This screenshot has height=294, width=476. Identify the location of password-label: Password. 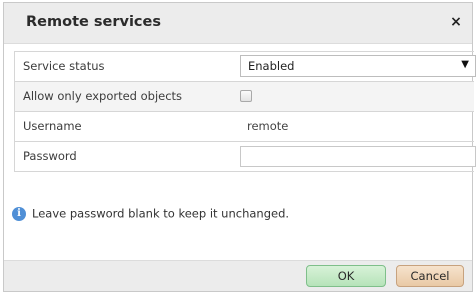
(50, 156).